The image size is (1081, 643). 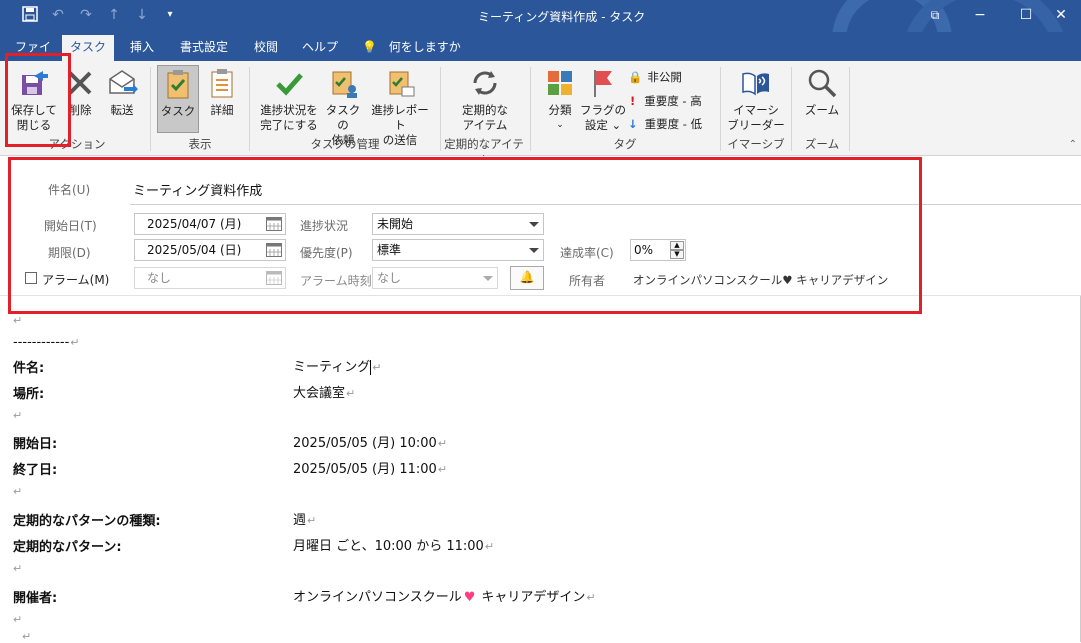 I want to click on close-button: ✕, so click(x=1061, y=16).